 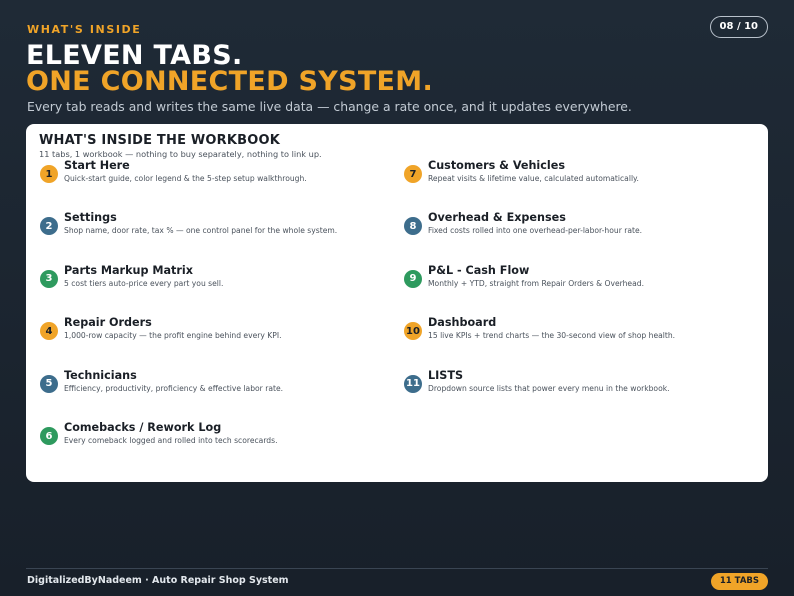 What do you see at coordinates (49, 278) in the screenshot?
I see `tab-number-badge: 3` at bounding box center [49, 278].